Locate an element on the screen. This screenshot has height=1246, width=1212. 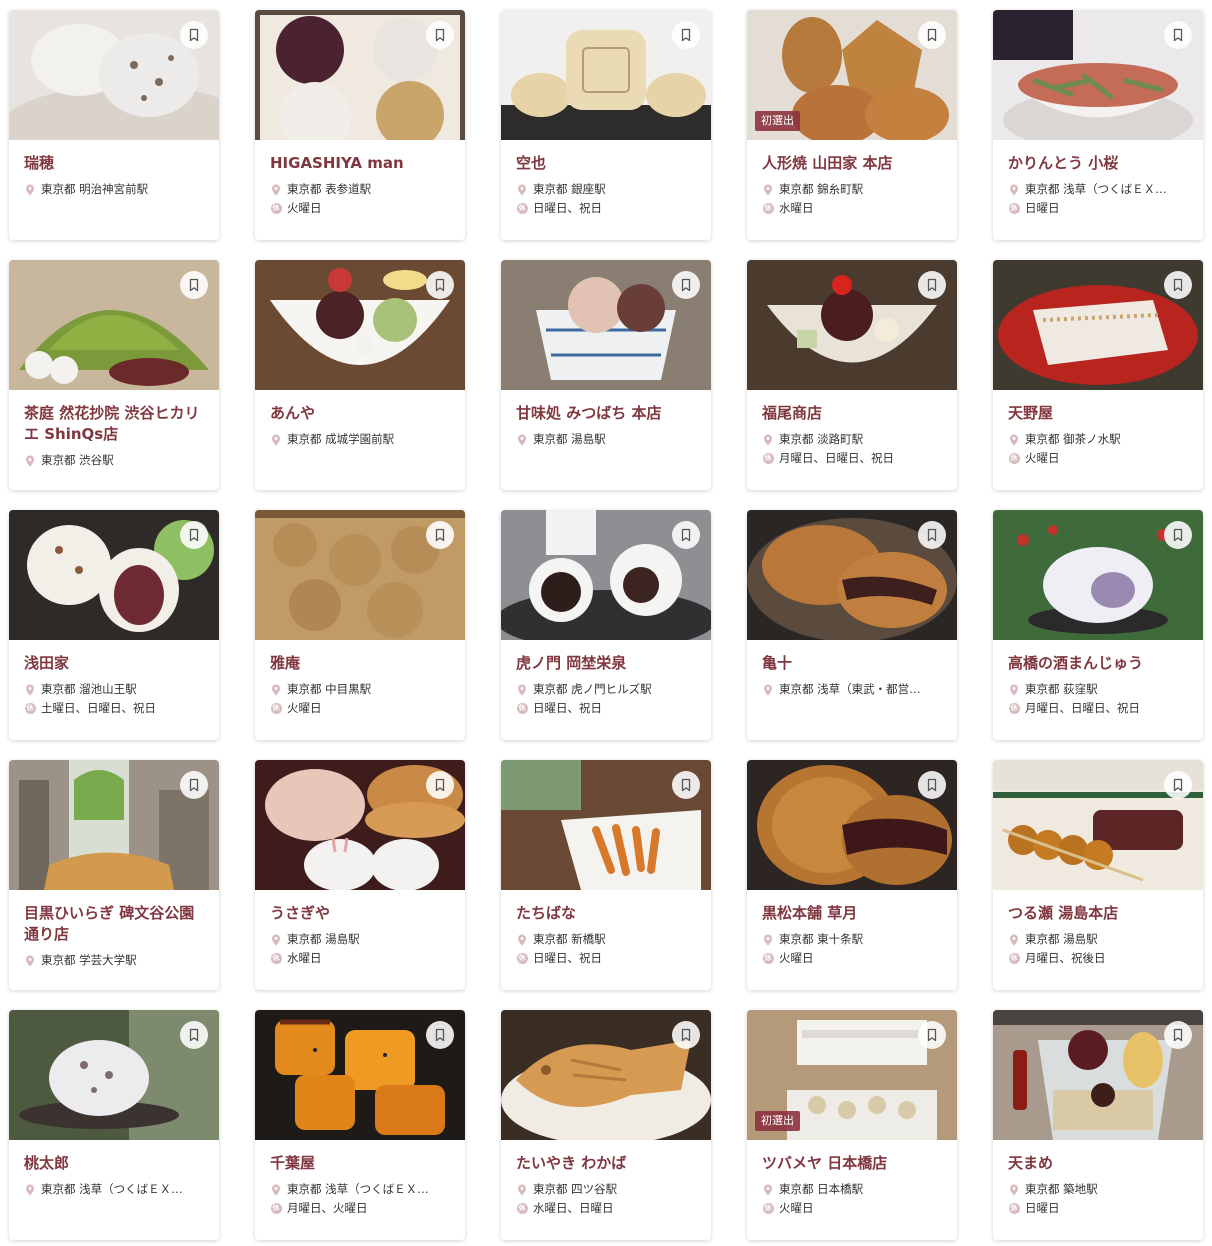
location-text: 東京都 錦糸町駅 is located at coordinates (821, 189).